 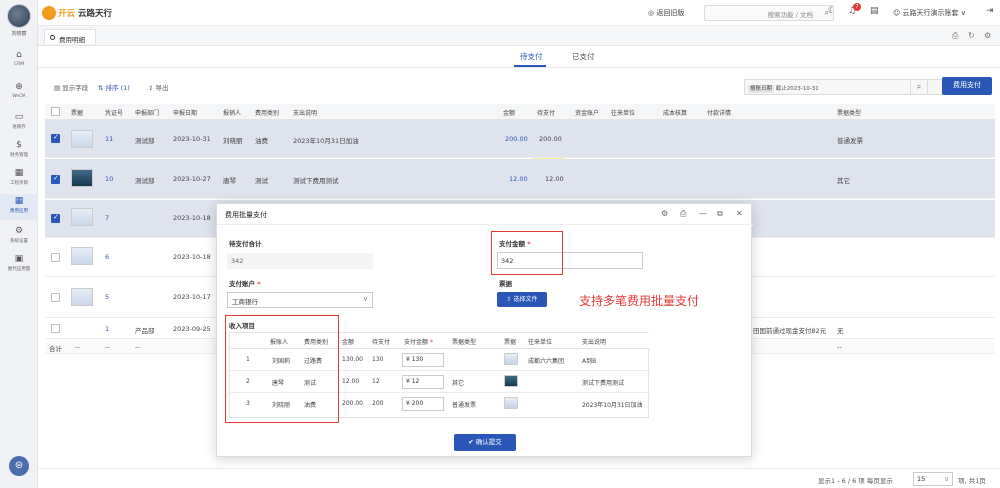 I want to click on dialog-header-divider, so click(x=485, y=224).